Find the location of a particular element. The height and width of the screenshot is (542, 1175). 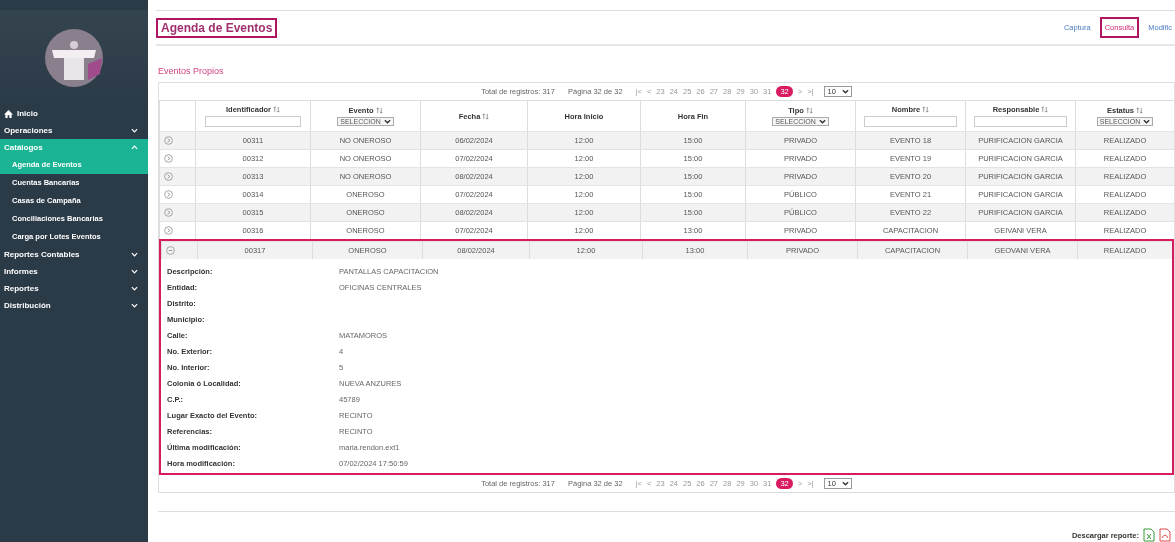

pdf-file-icon is located at coordinates (1165, 535).